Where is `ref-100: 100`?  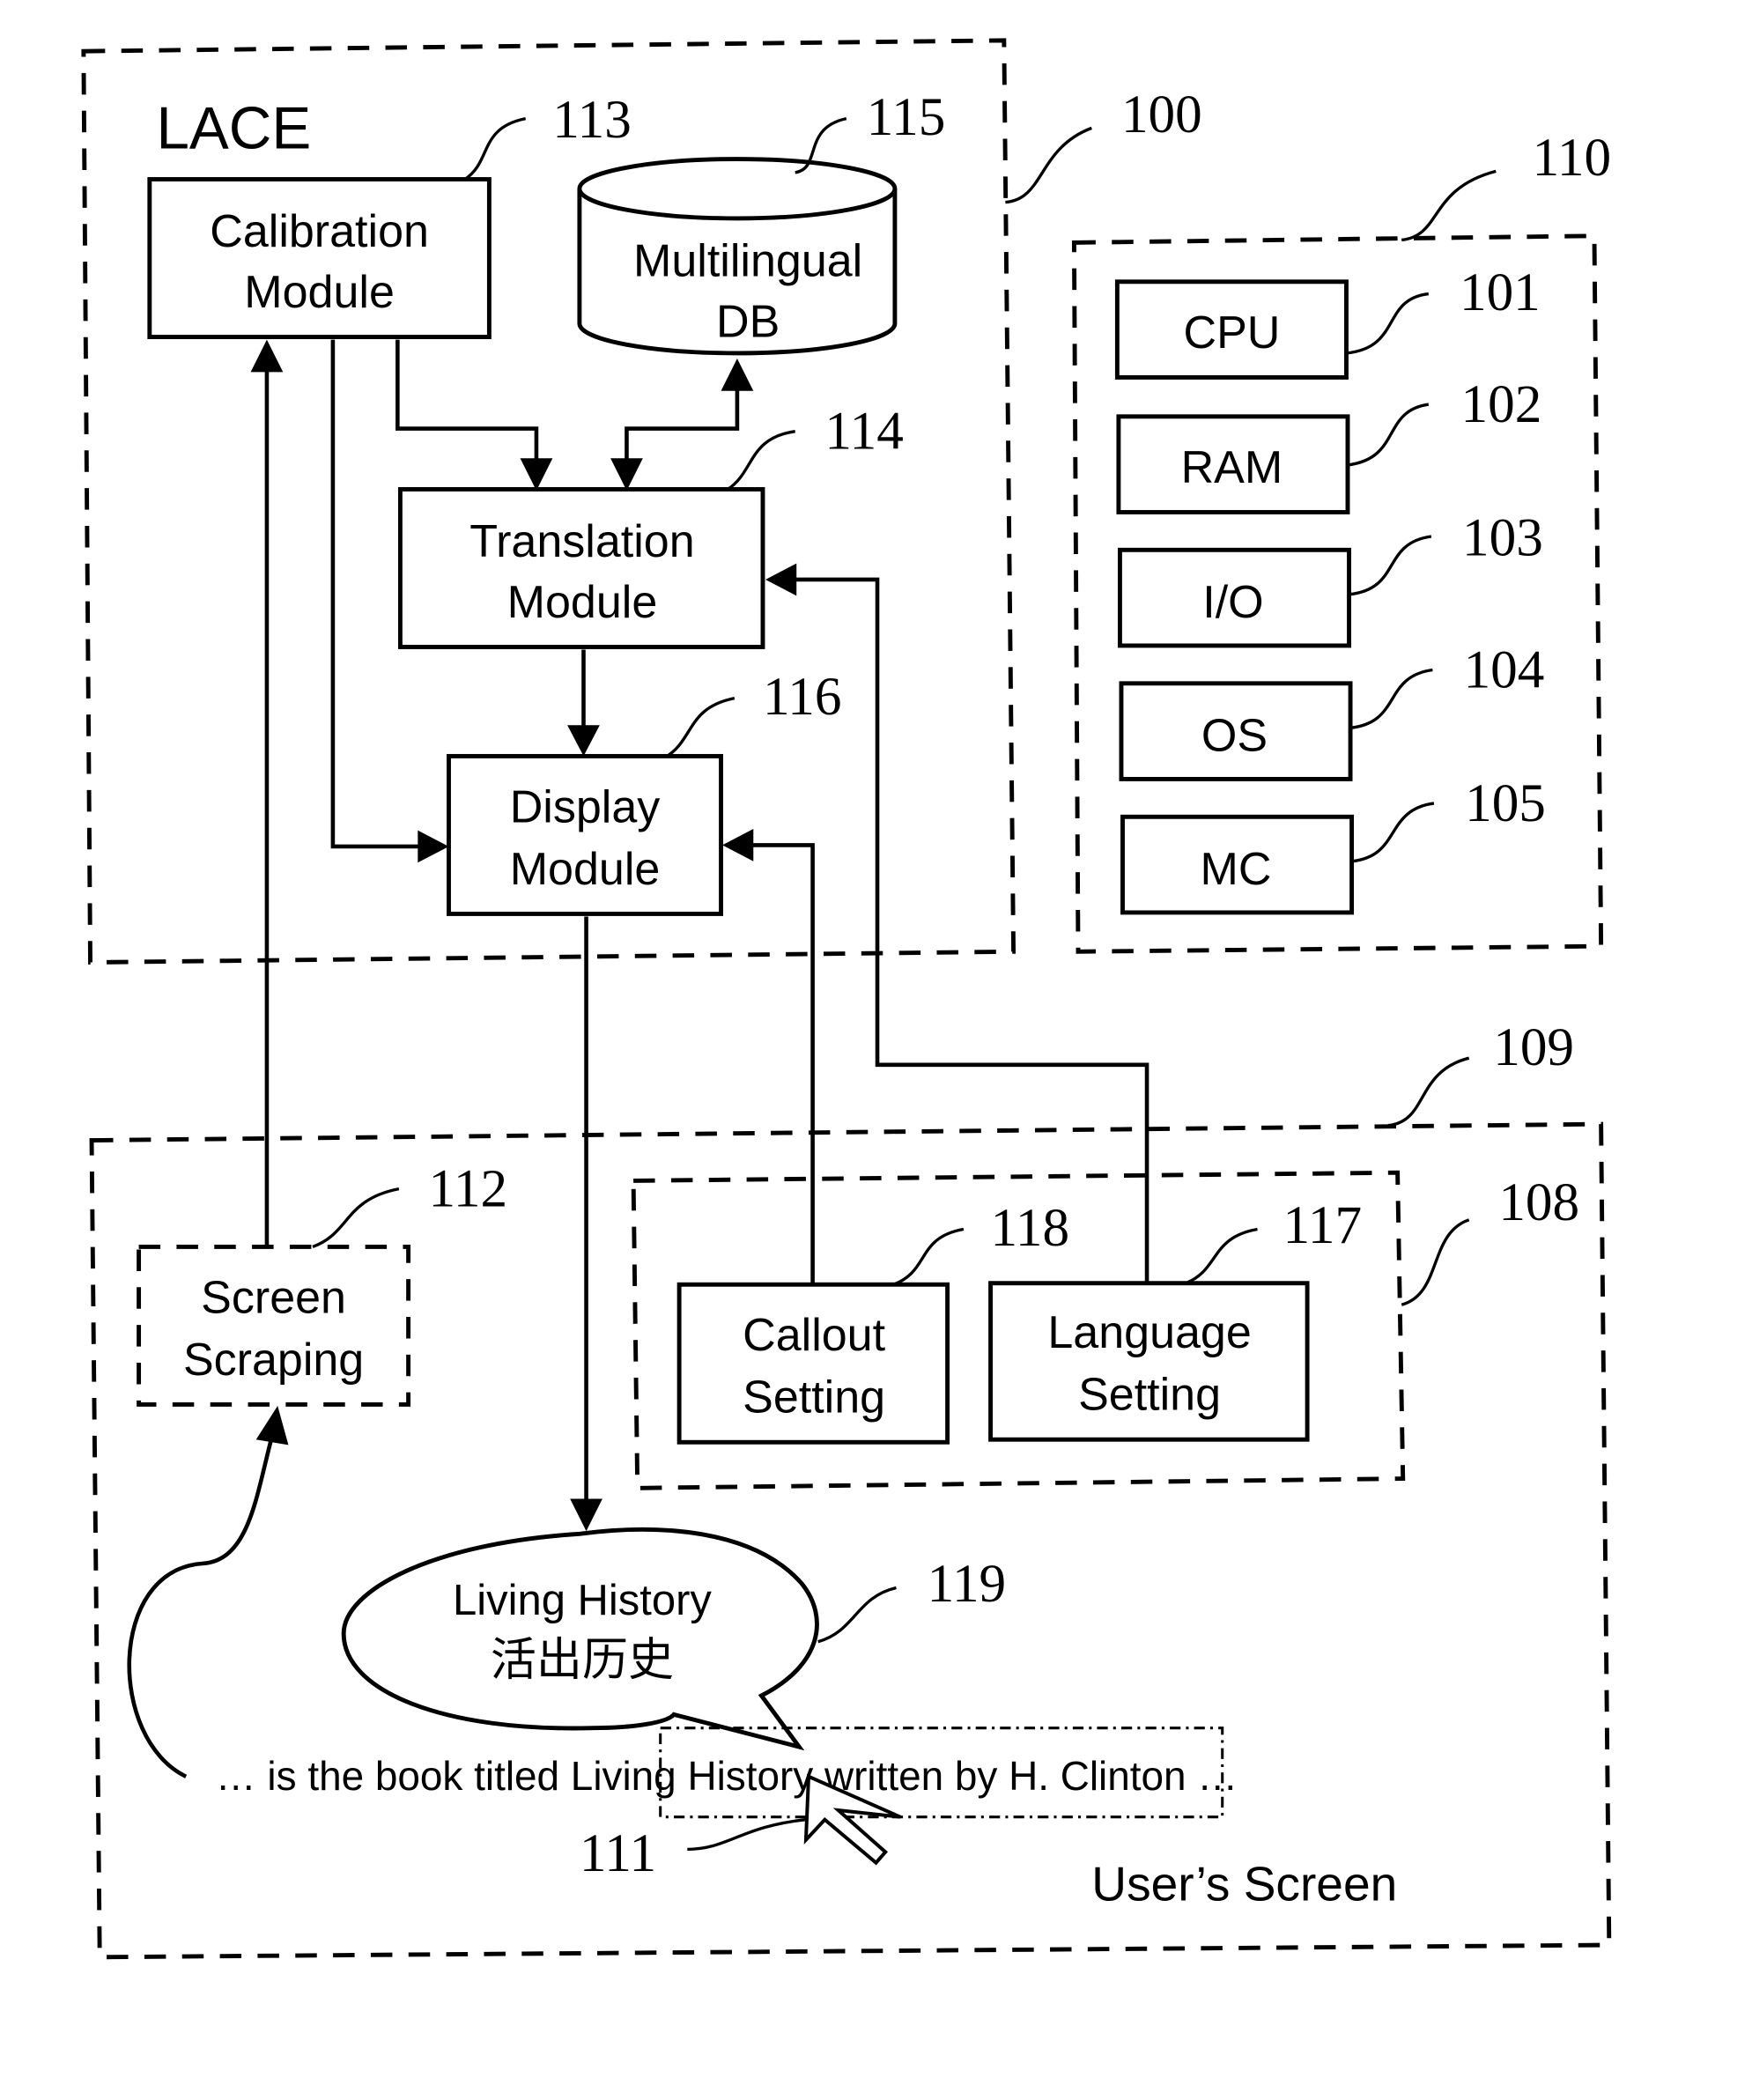 ref-100: 100 is located at coordinates (1161, 114).